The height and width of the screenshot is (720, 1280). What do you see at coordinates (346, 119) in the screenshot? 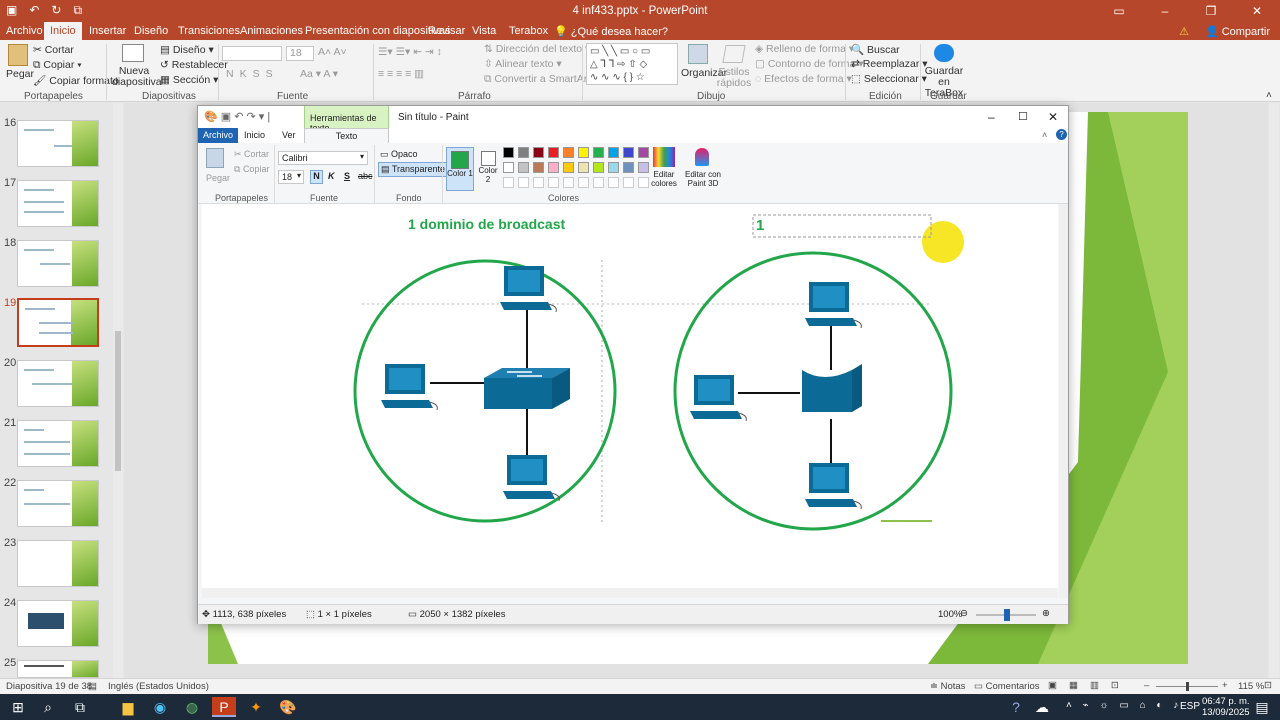
I see `text-tools-context-tab: Herramientas de texto` at bounding box center [346, 119].